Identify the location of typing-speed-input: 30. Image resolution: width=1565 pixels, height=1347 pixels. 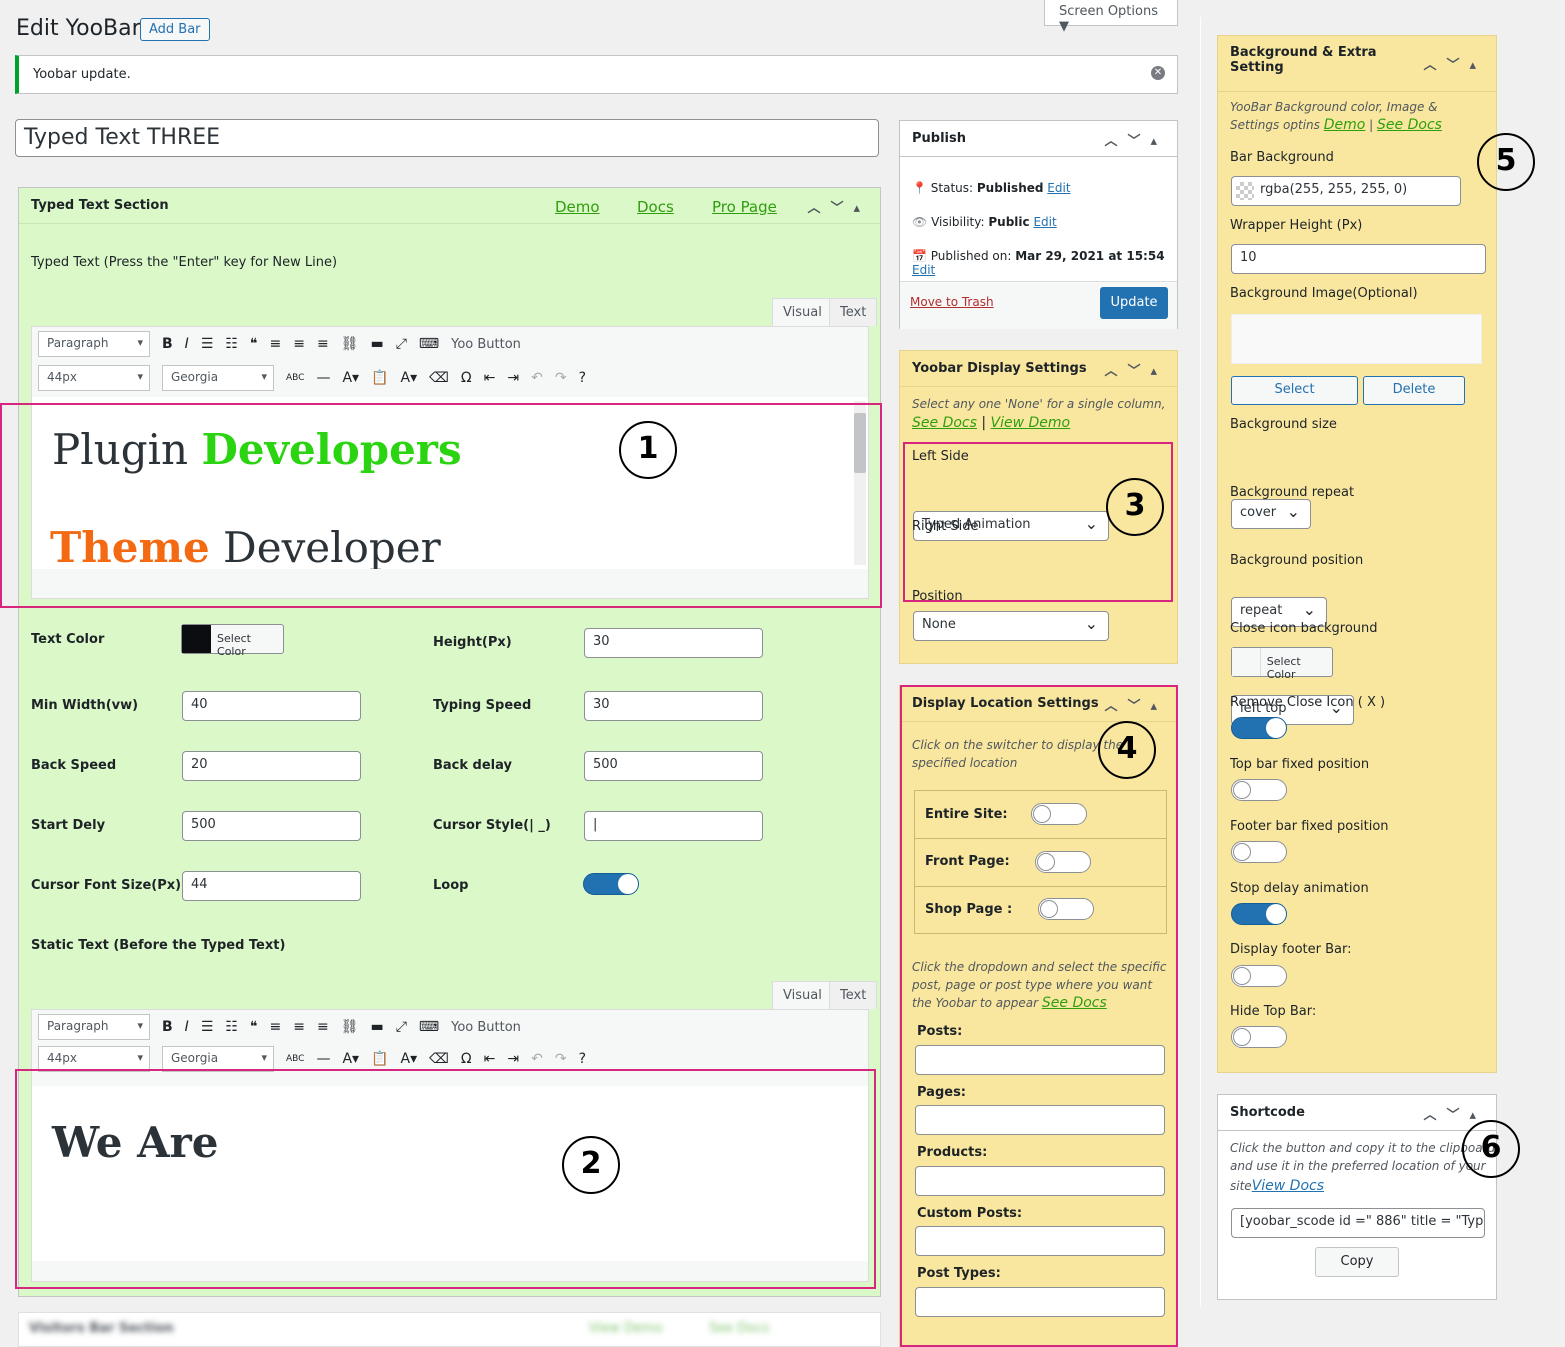
(673, 706).